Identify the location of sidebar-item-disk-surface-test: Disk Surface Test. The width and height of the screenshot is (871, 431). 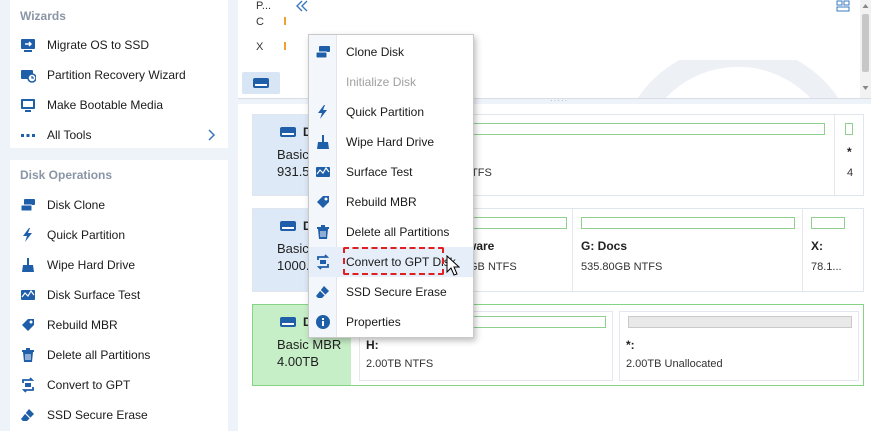
(119, 295).